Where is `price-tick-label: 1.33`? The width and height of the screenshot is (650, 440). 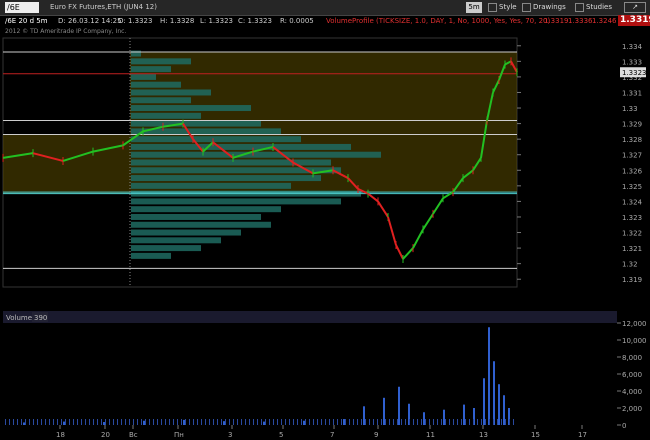
price-tick-label: 1.33 is located at coordinates (630, 109).